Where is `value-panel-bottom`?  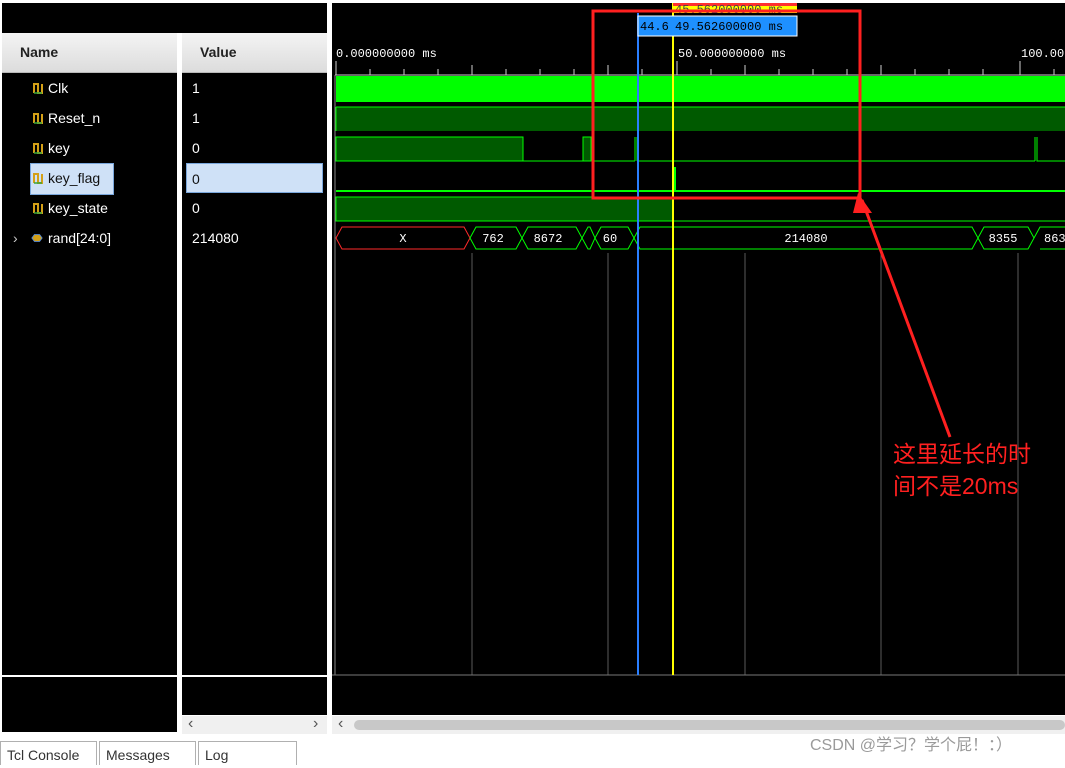
value-panel-bottom is located at coordinates (254, 696).